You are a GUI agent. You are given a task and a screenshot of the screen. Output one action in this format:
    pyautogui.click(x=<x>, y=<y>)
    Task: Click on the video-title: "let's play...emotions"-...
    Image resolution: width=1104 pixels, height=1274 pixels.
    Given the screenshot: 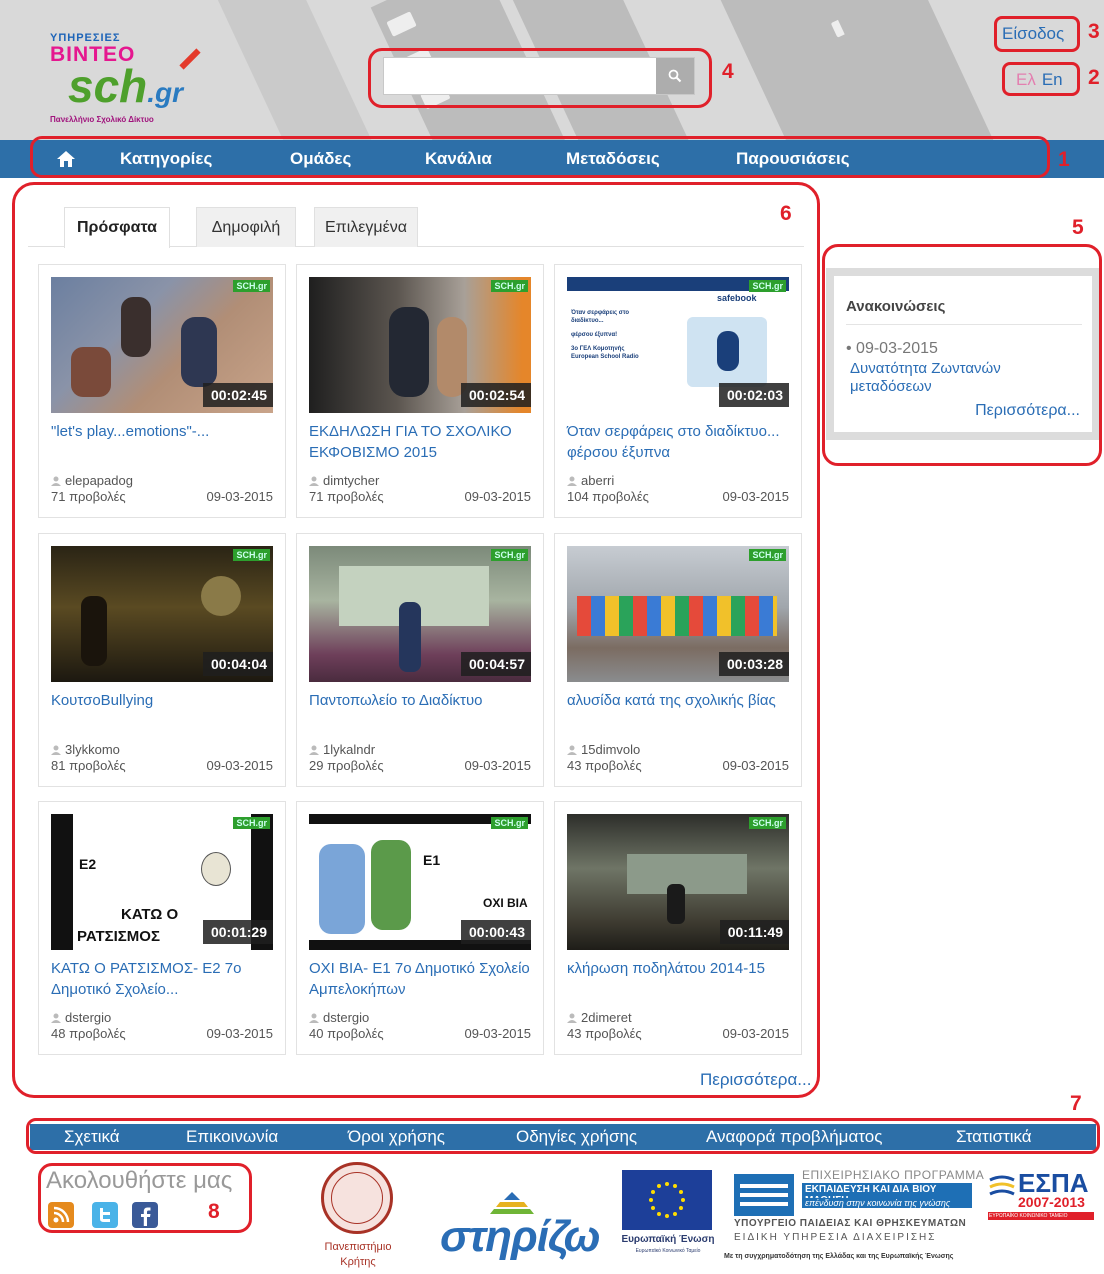 What is the action you would take?
    pyautogui.click(x=163, y=431)
    